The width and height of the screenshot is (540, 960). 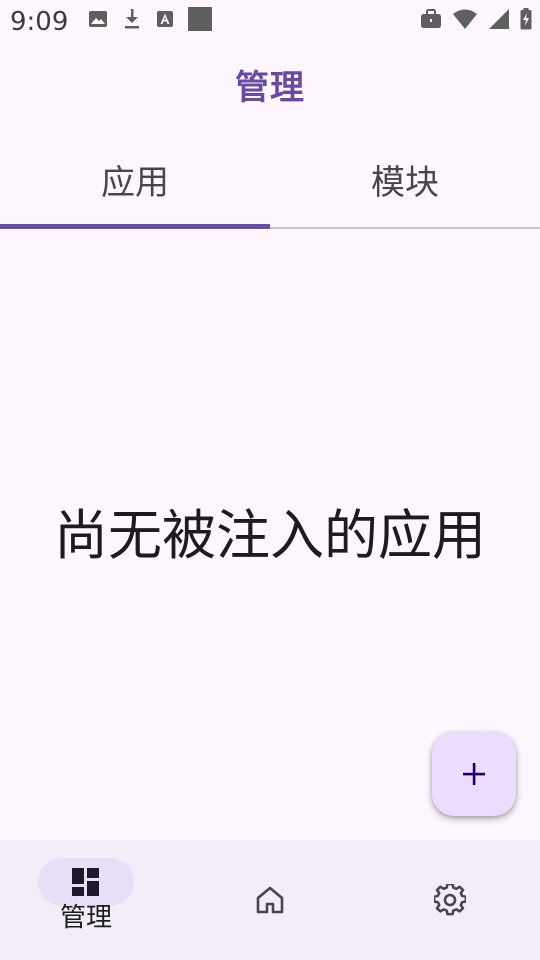 I want to click on home-icon, so click(x=270, y=900).